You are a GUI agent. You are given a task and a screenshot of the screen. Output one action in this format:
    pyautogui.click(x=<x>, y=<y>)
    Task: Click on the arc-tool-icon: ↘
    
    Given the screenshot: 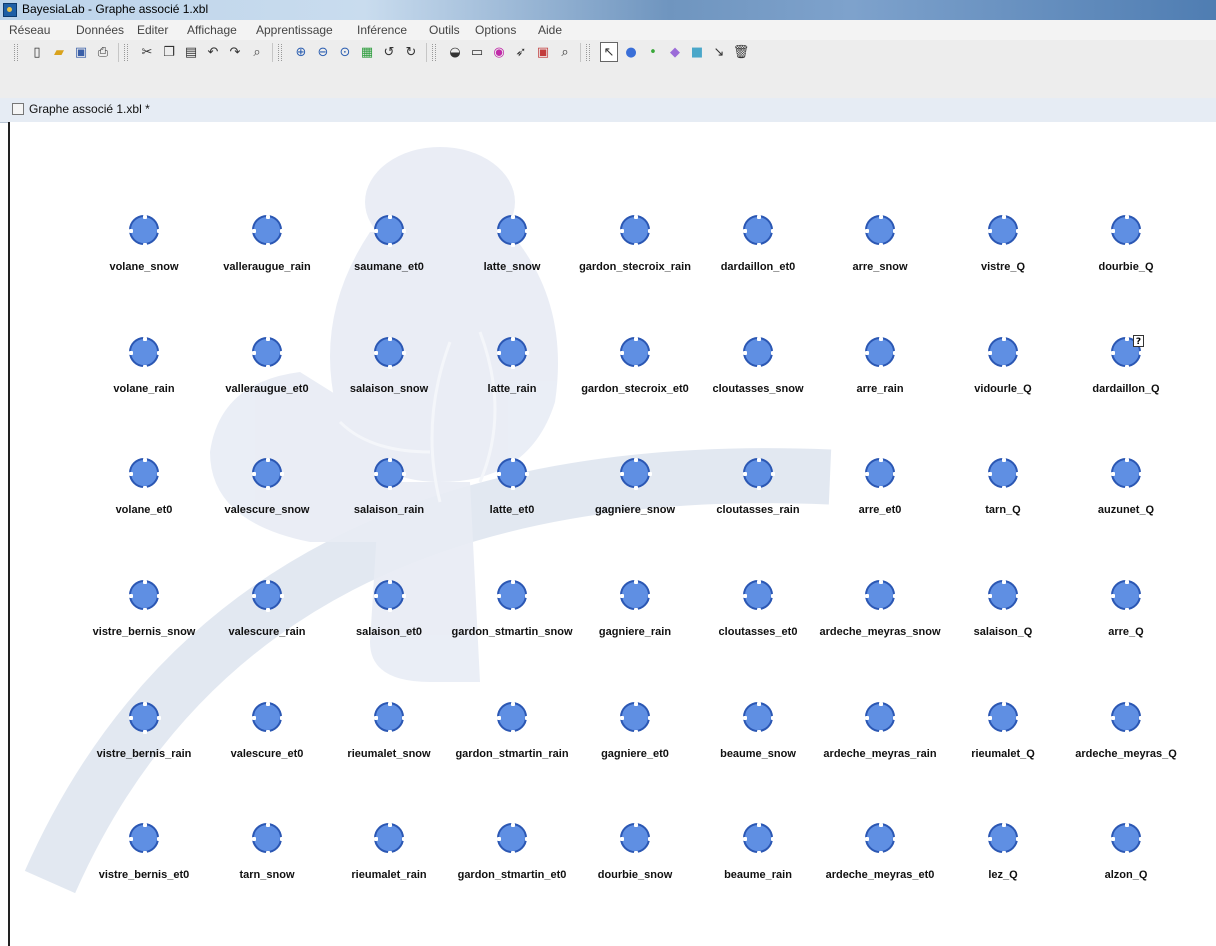 What is the action you would take?
    pyautogui.click(x=719, y=52)
    